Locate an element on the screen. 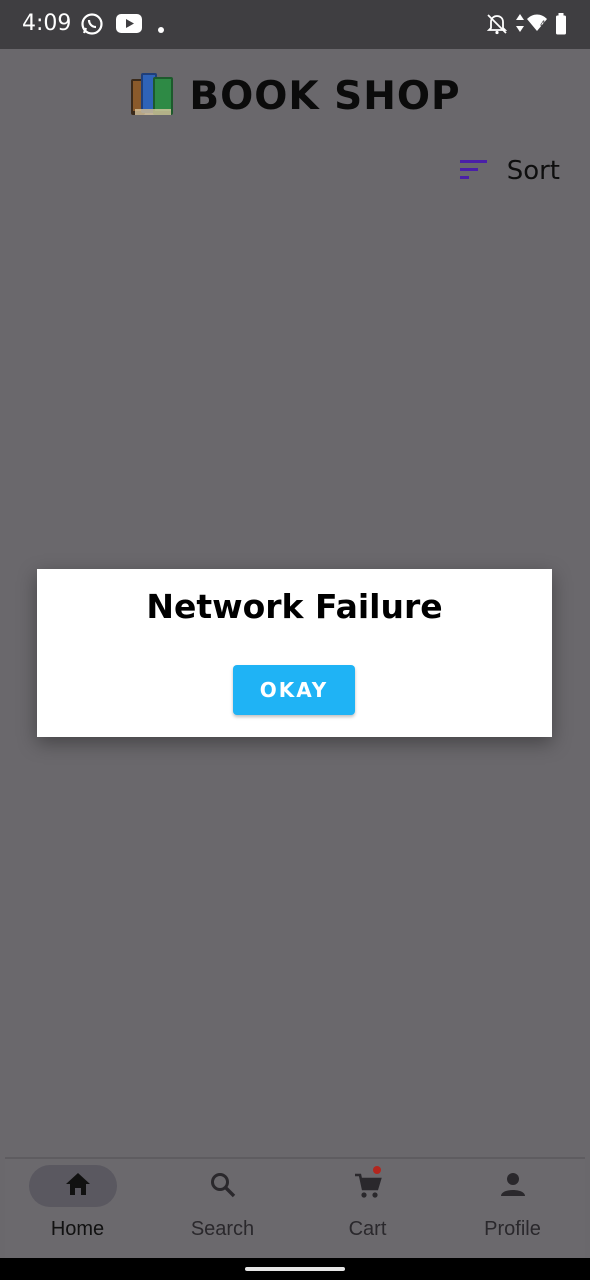 The width and height of the screenshot is (590, 1280). whatsapp-icon is located at coordinates (92, 26).